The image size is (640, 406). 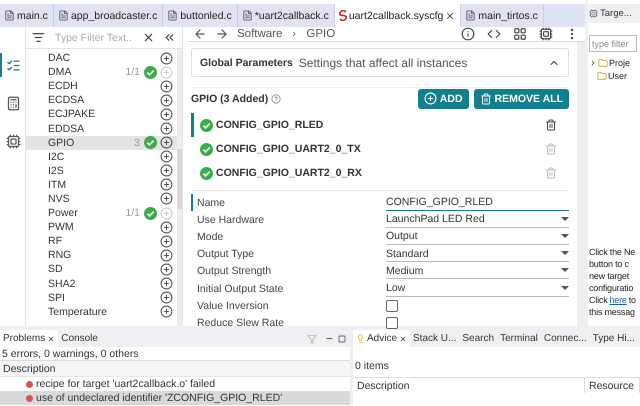 I want to click on advice-summary: 0 items, so click(x=372, y=366).